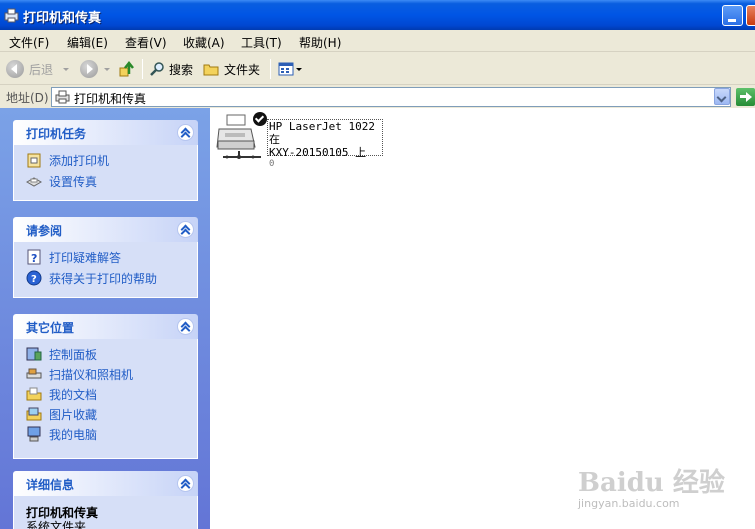  Describe the element at coordinates (105, 326) in the screenshot. I see `panel-header: 其它位置` at that location.